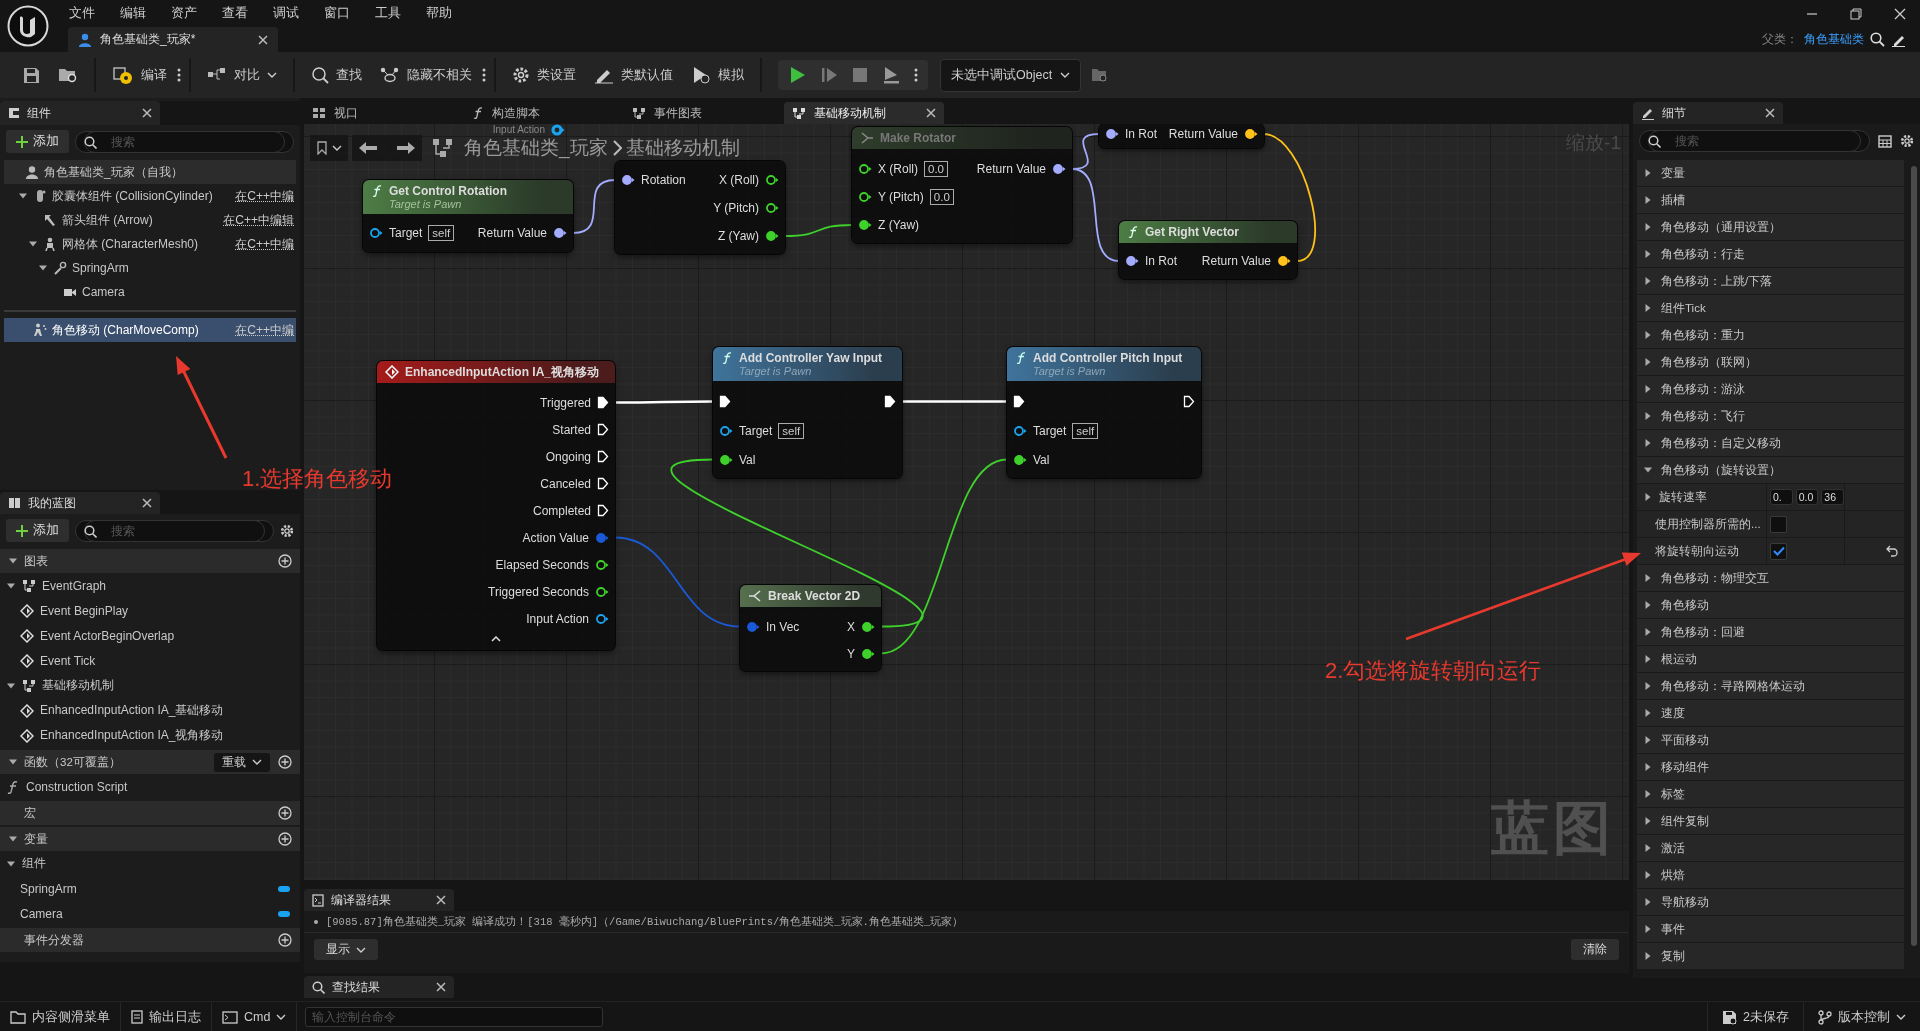 This screenshot has width=1920, height=1031. I want to click on category-row: 组件Tick, so click(1770, 308).